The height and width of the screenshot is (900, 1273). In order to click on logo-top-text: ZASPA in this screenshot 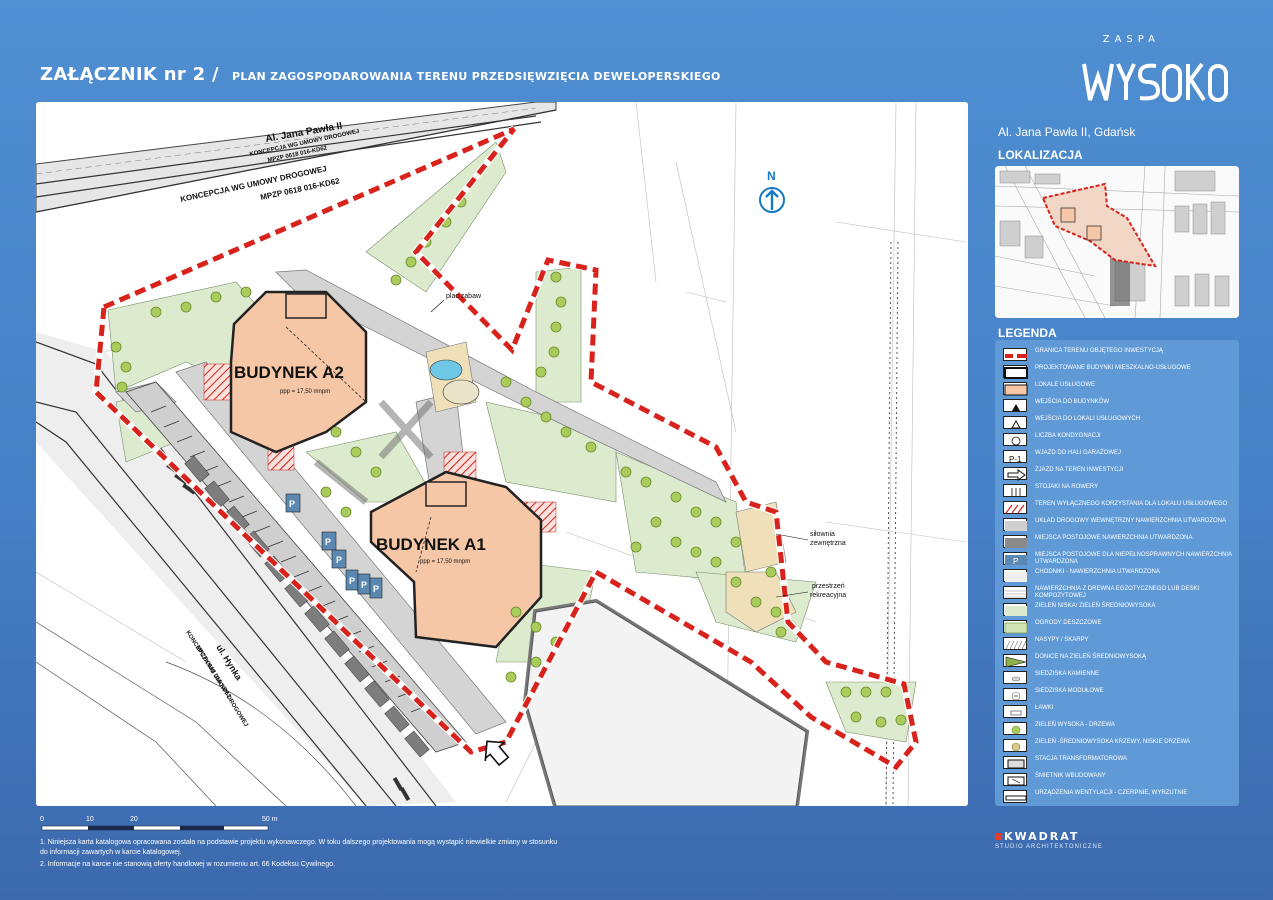, I will do `click(1131, 39)`.